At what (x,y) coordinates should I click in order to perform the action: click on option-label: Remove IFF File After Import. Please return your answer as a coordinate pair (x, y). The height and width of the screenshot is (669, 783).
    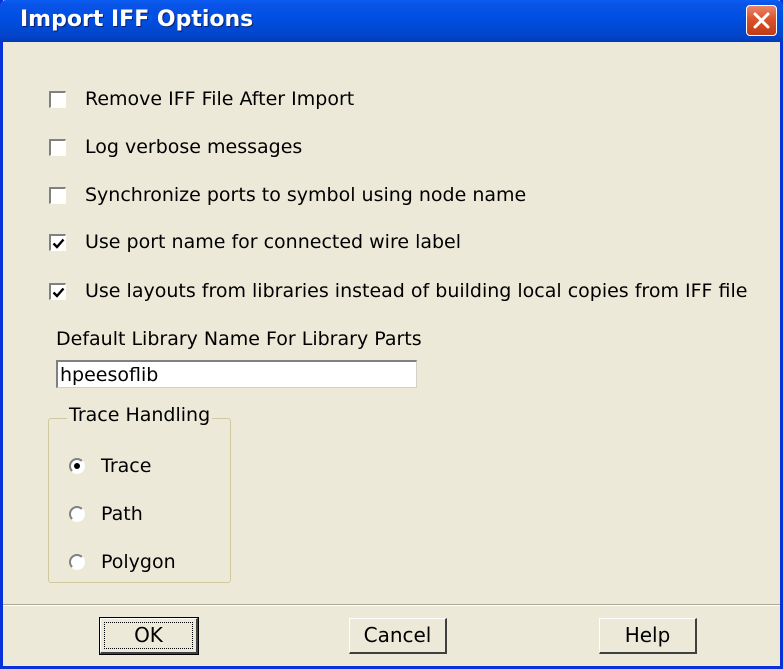
    Looking at the image, I should click on (220, 99).